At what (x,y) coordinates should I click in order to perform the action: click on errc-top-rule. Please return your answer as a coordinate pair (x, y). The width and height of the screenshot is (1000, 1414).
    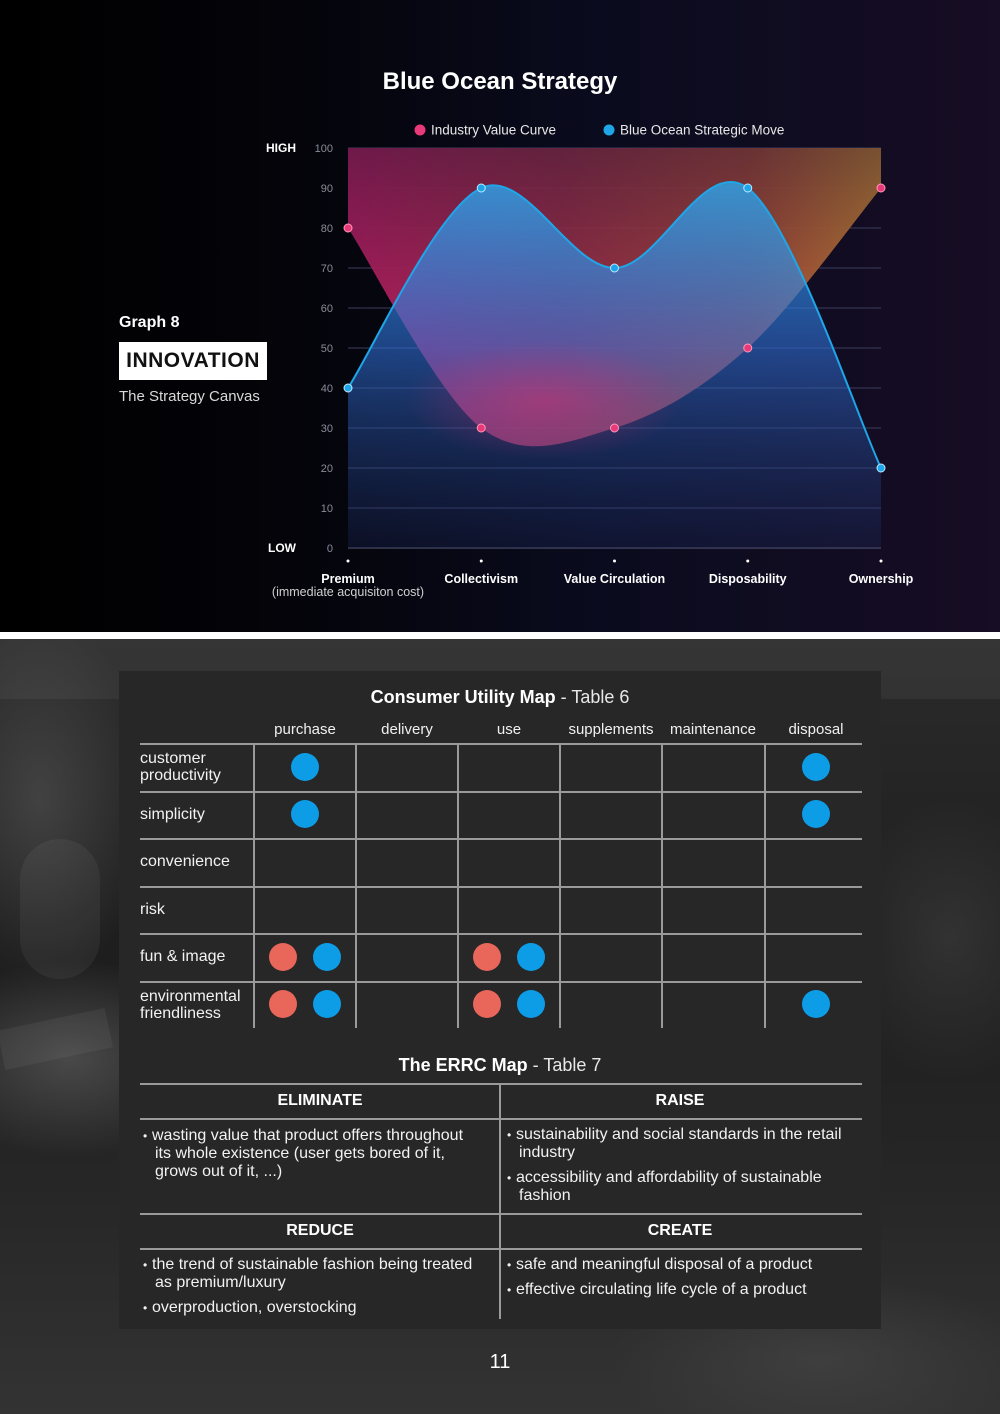
    Looking at the image, I should click on (501, 1084).